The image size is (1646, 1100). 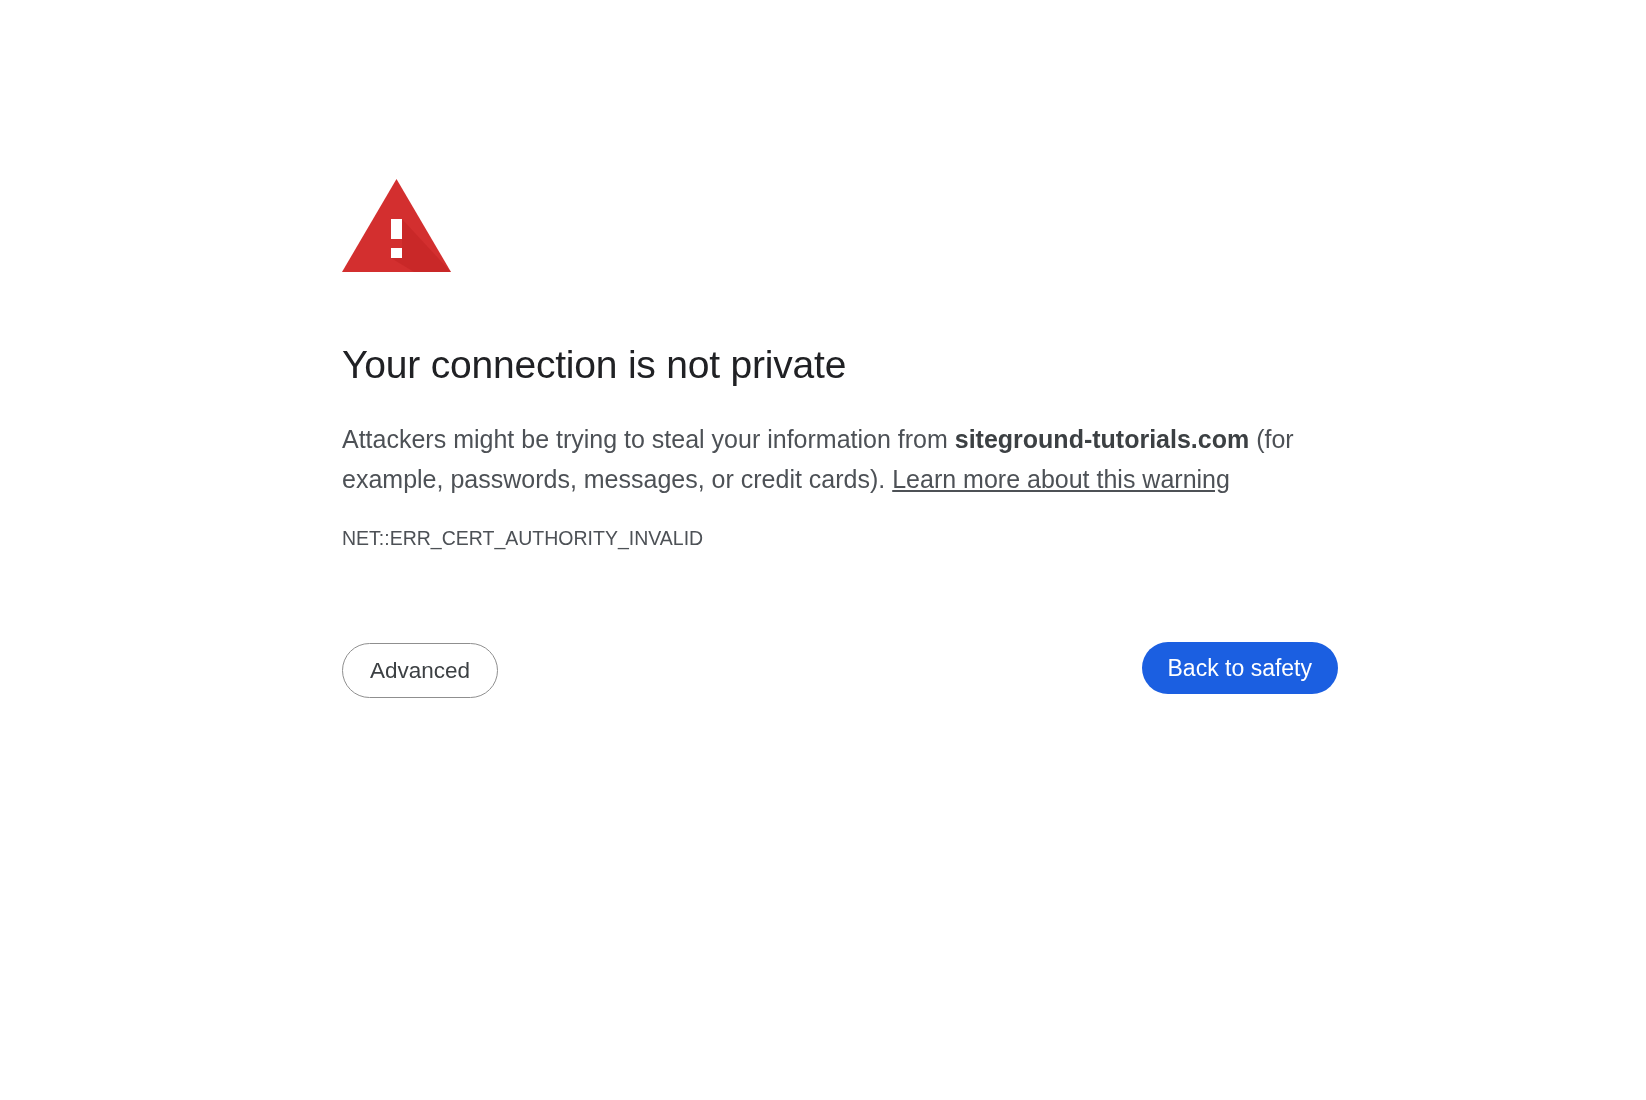 I want to click on back-to-safety-button: Back to safety, so click(x=1239, y=668).